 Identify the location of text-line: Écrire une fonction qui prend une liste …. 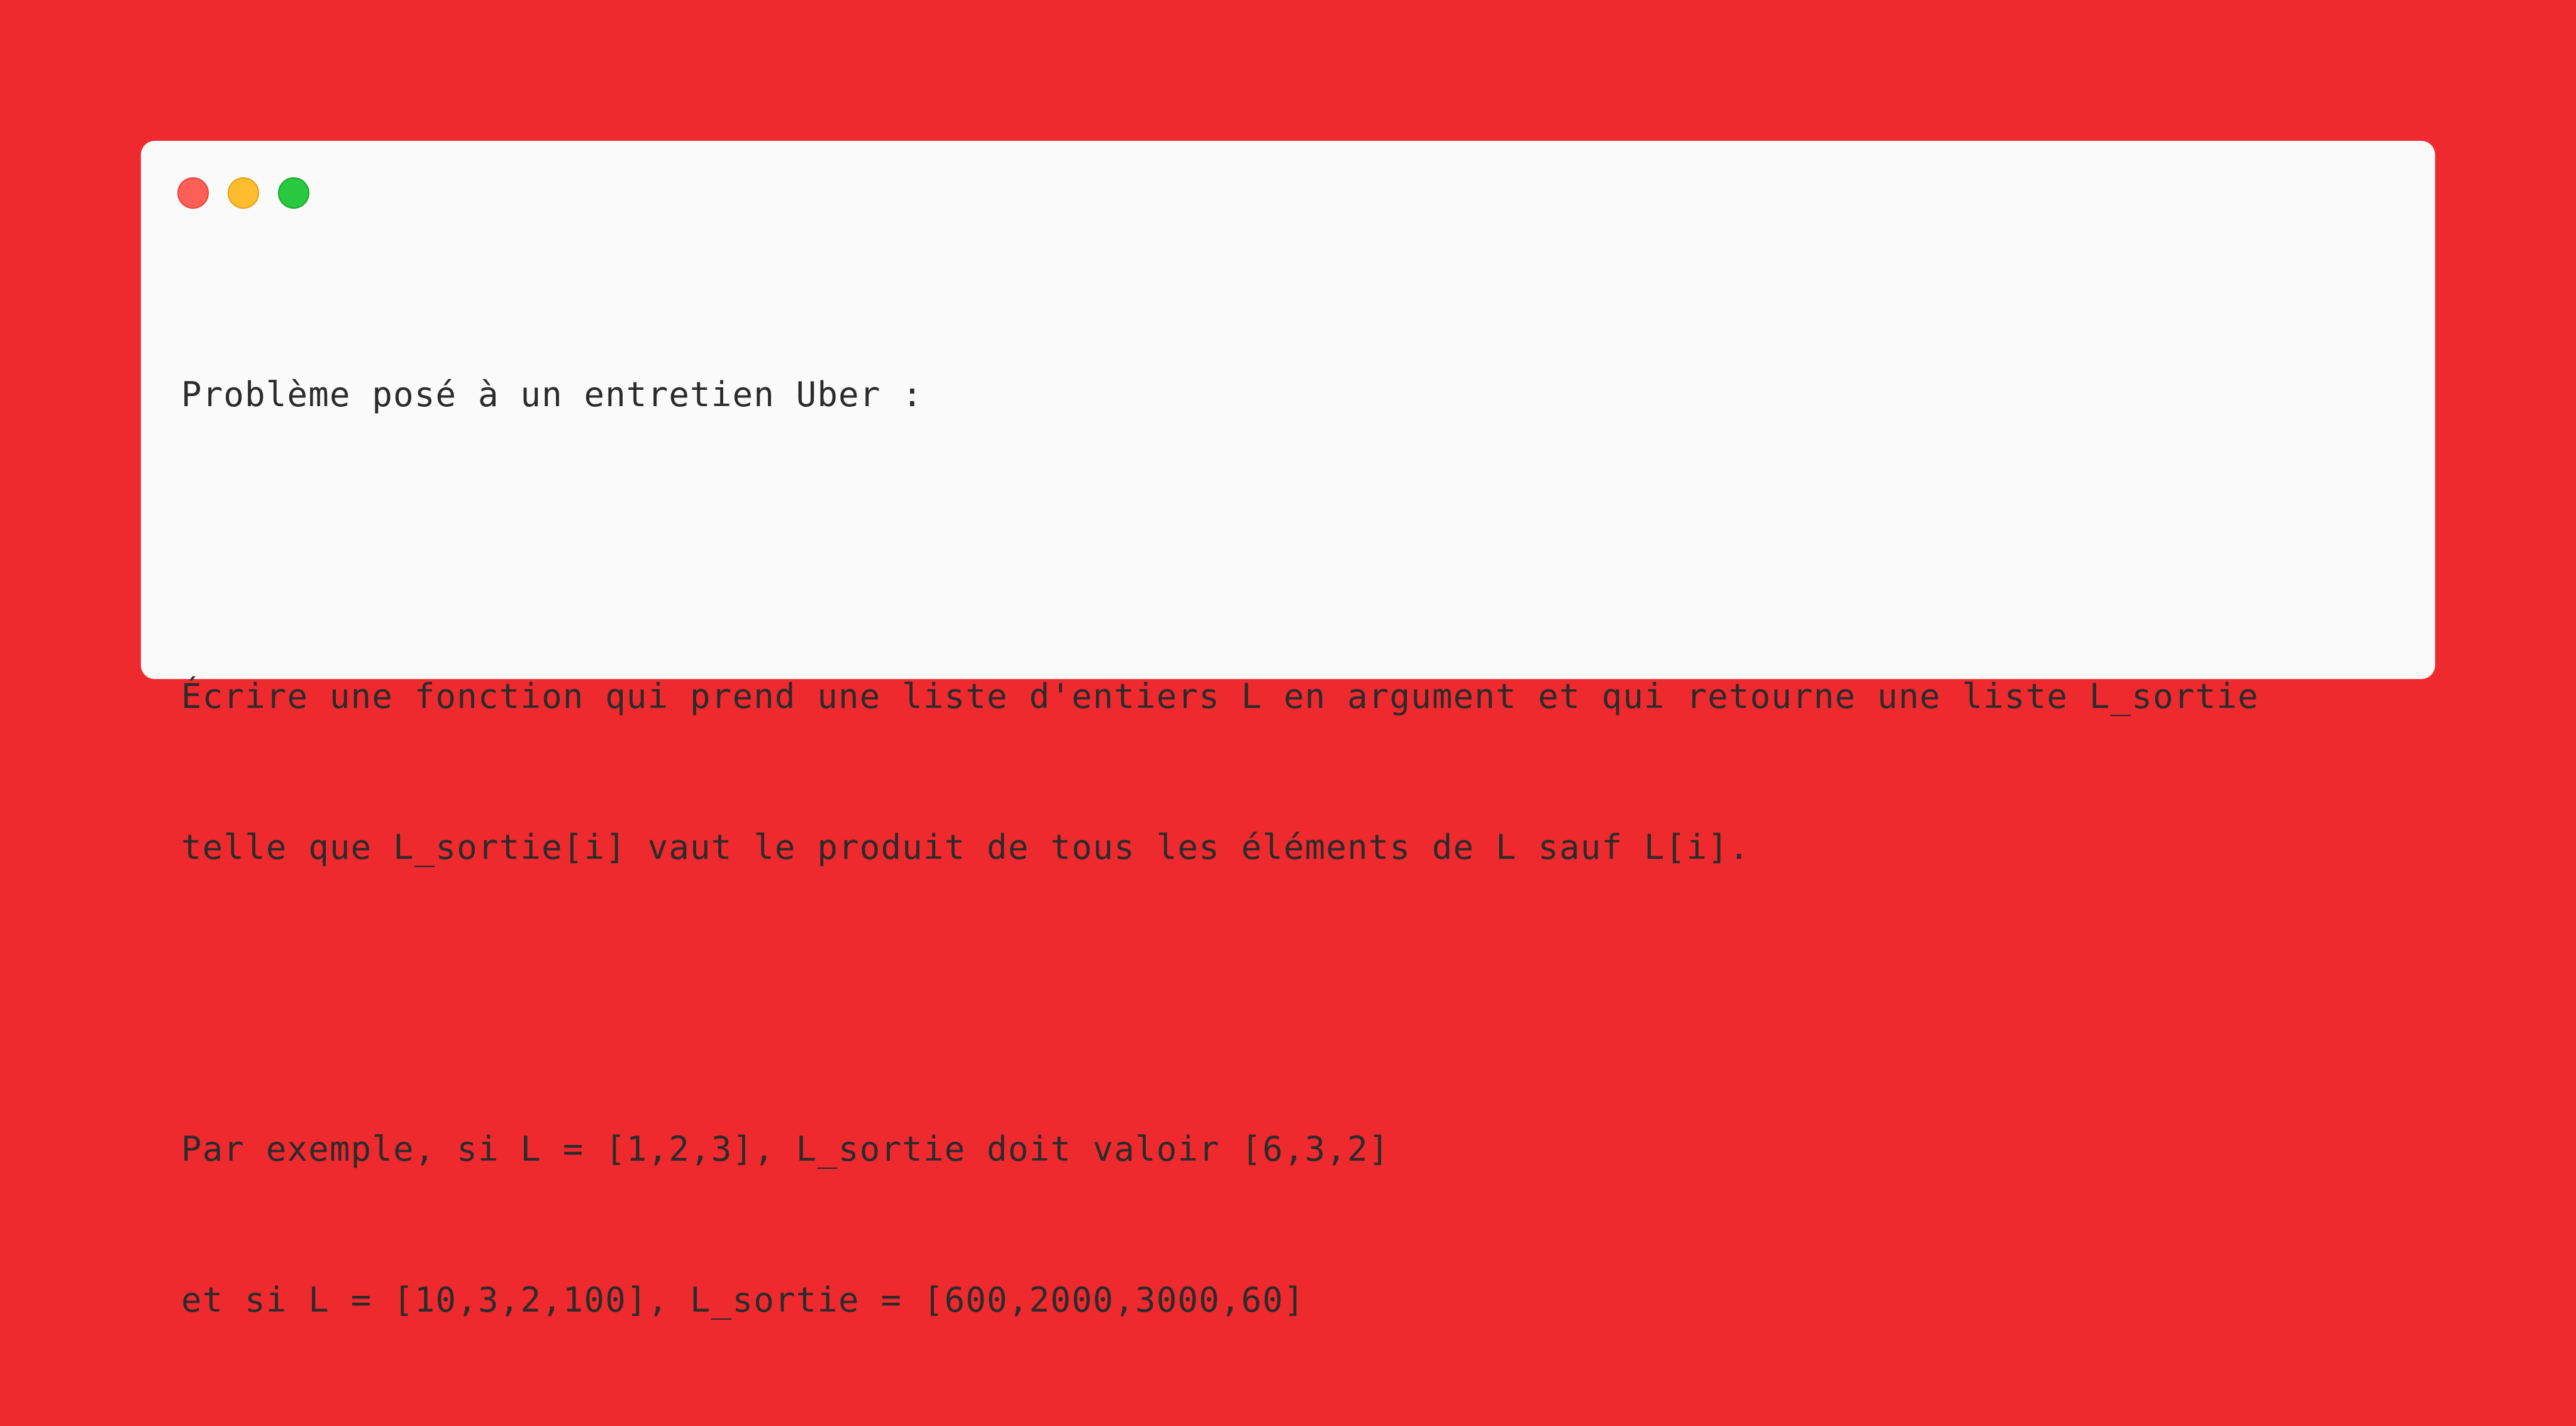
(1220, 697).